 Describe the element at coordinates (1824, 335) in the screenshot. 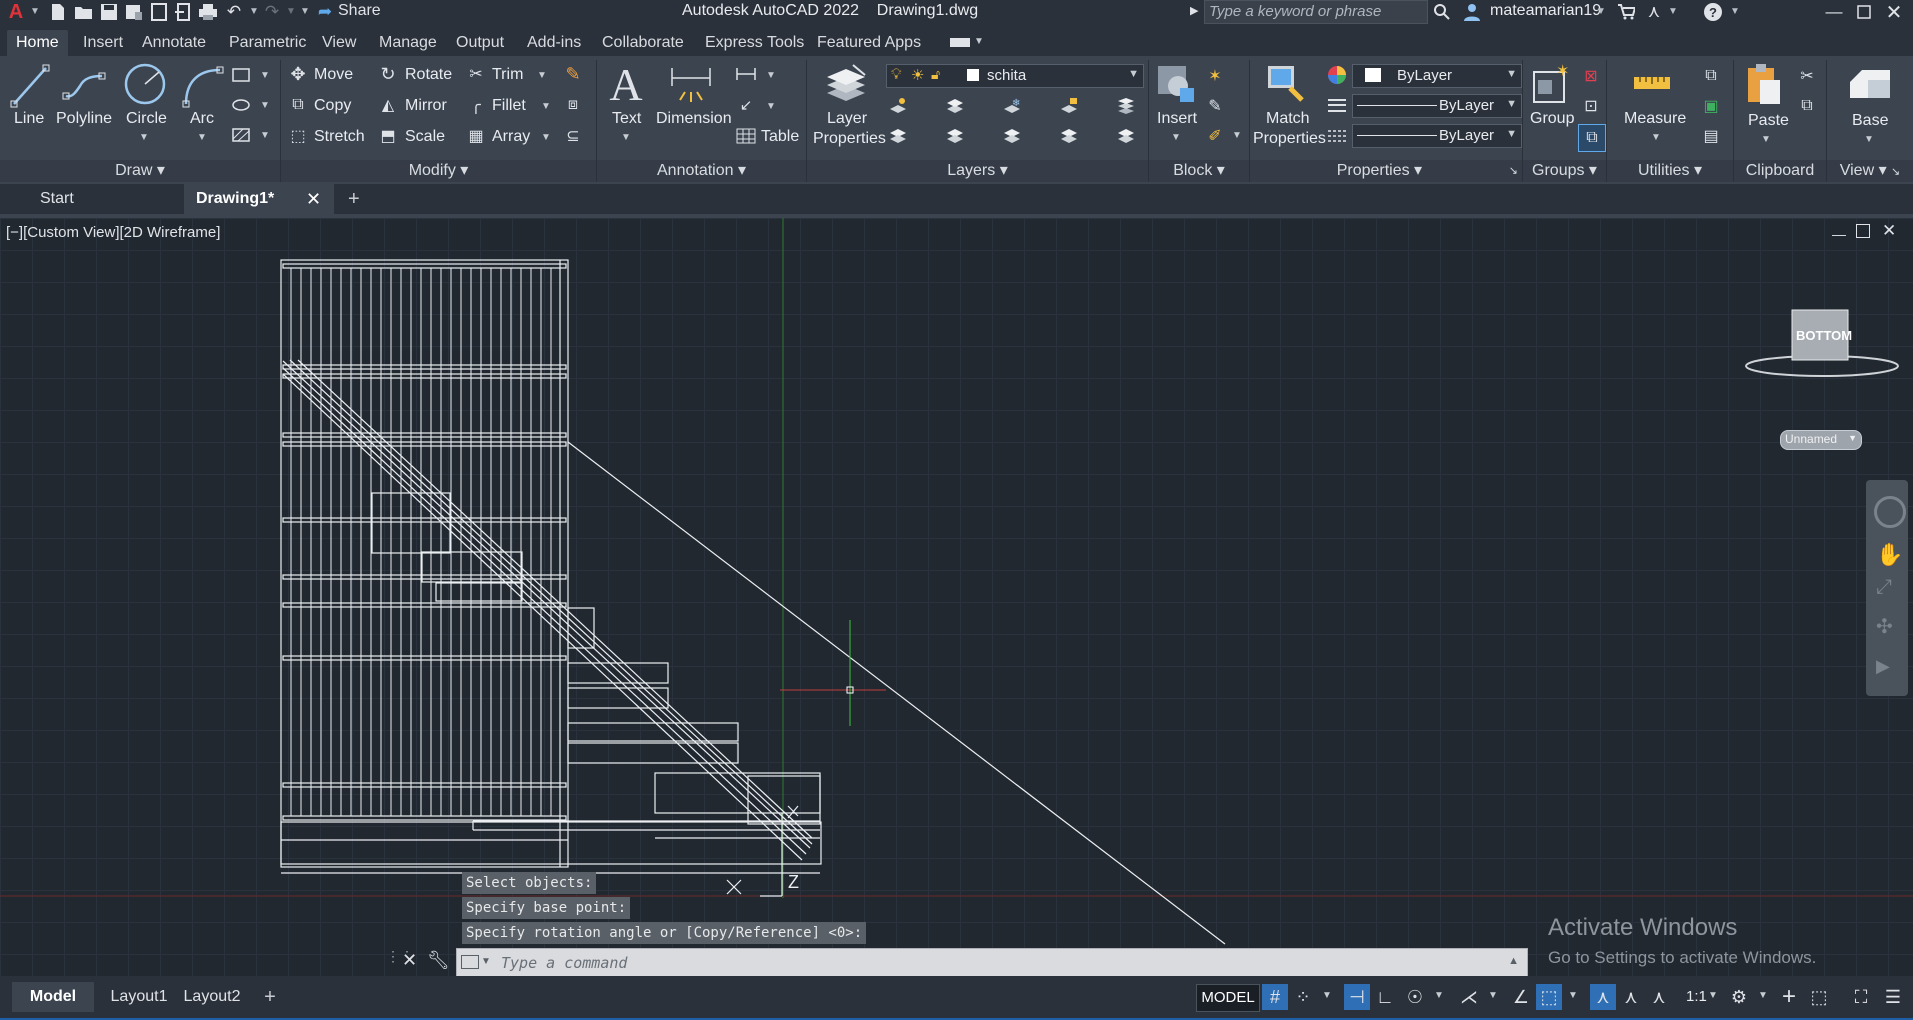

I see `viewcube-face-label: BOTTOM` at that location.